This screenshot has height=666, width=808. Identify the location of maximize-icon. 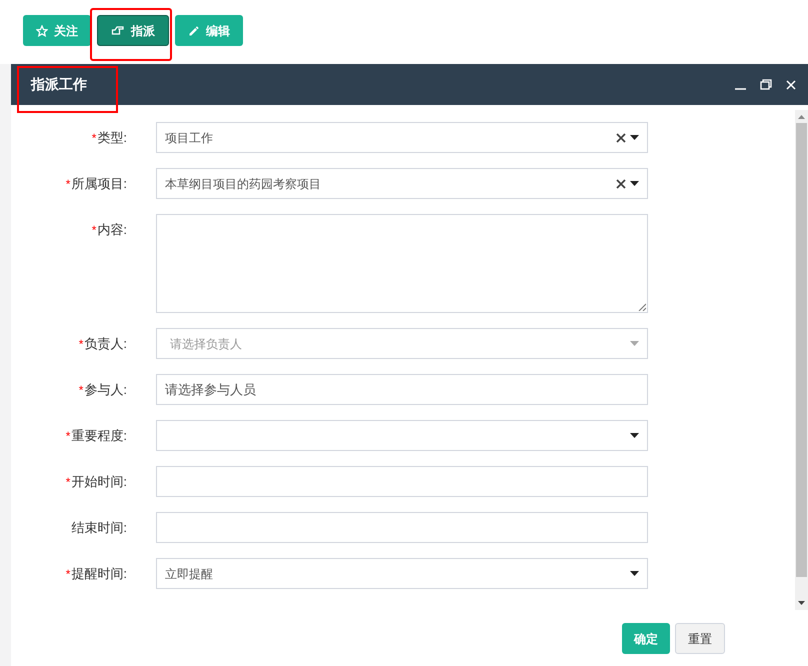
(766, 84).